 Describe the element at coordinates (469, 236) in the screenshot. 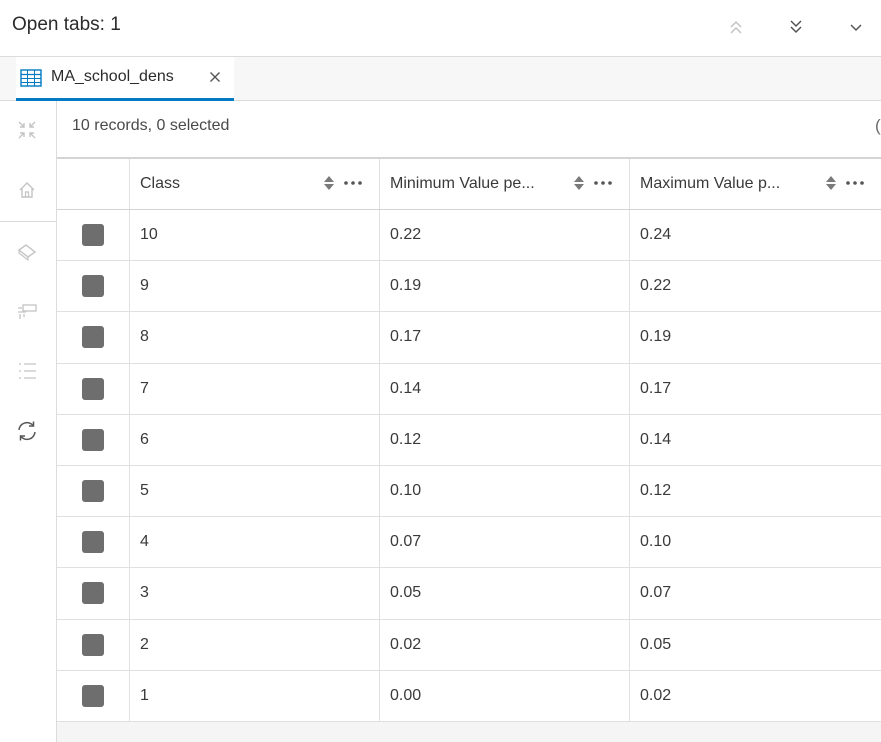

I see `table-row: 10 0.22 0.24` at that location.